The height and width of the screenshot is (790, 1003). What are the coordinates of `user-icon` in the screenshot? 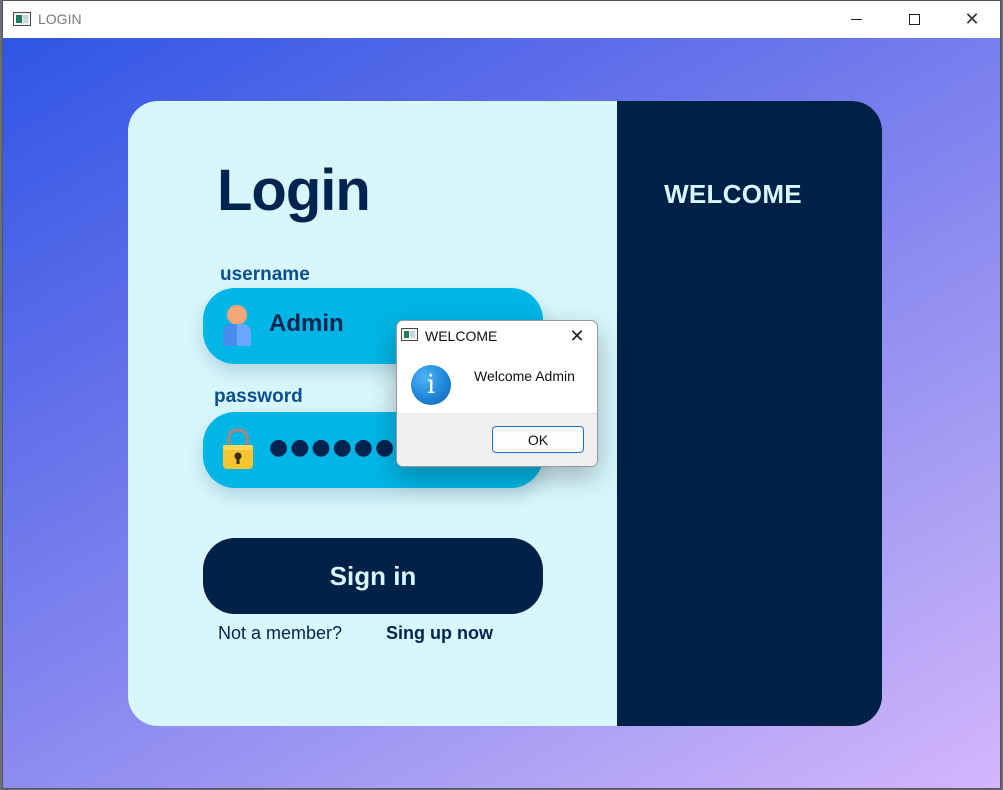 It's located at (237, 325).